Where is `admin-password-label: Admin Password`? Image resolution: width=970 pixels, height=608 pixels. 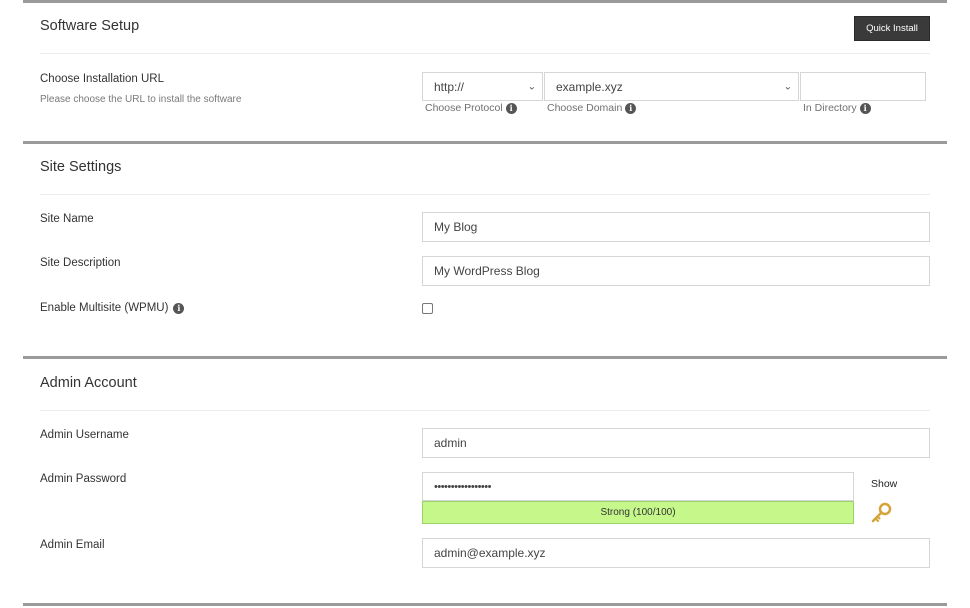
admin-password-label: Admin Password is located at coordinates (83, 479).